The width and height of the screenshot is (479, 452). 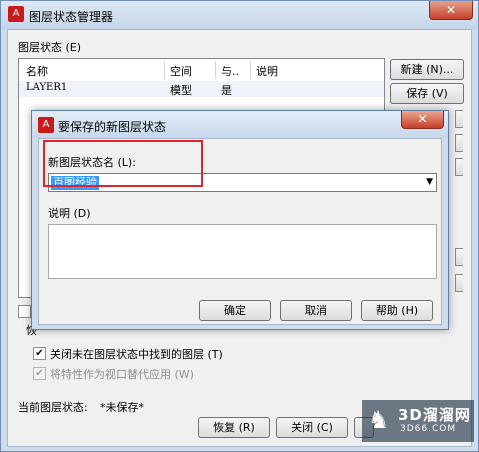 What do you see at coordinates (242, 251) in the screenshot?
I see `description-textarea` at bounding box center [242, 251].